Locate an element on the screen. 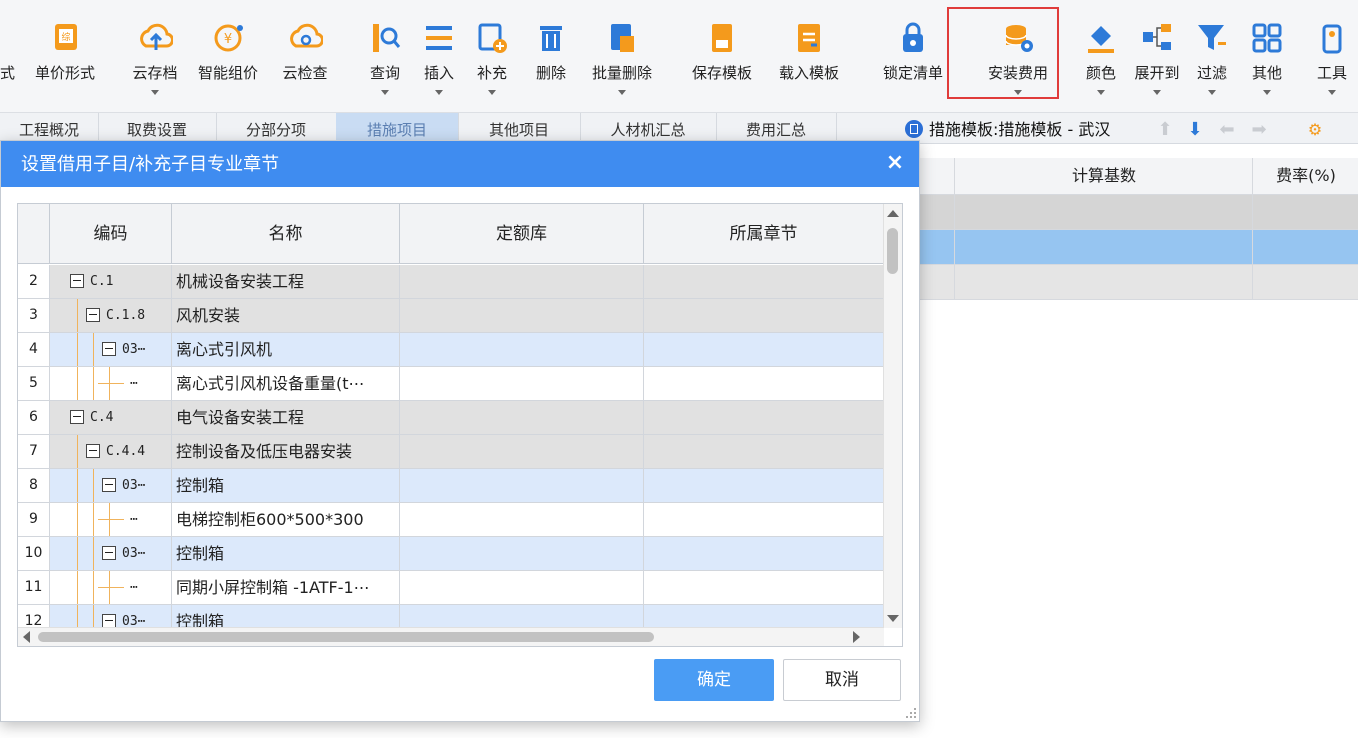 This screenshot has width=1358, height=738. toolbar-button-price-form: 综单价形式 is located at coordinates (65, 63).